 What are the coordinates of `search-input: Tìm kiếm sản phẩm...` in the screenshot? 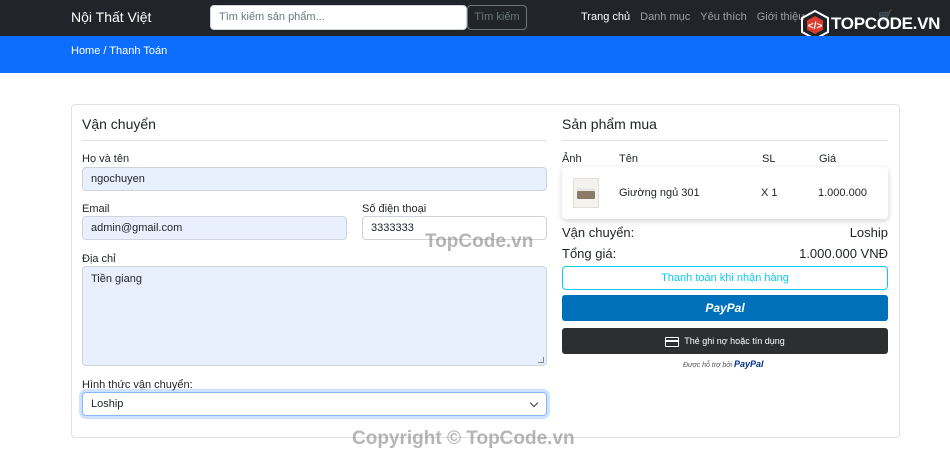 It's located at (338, 17).